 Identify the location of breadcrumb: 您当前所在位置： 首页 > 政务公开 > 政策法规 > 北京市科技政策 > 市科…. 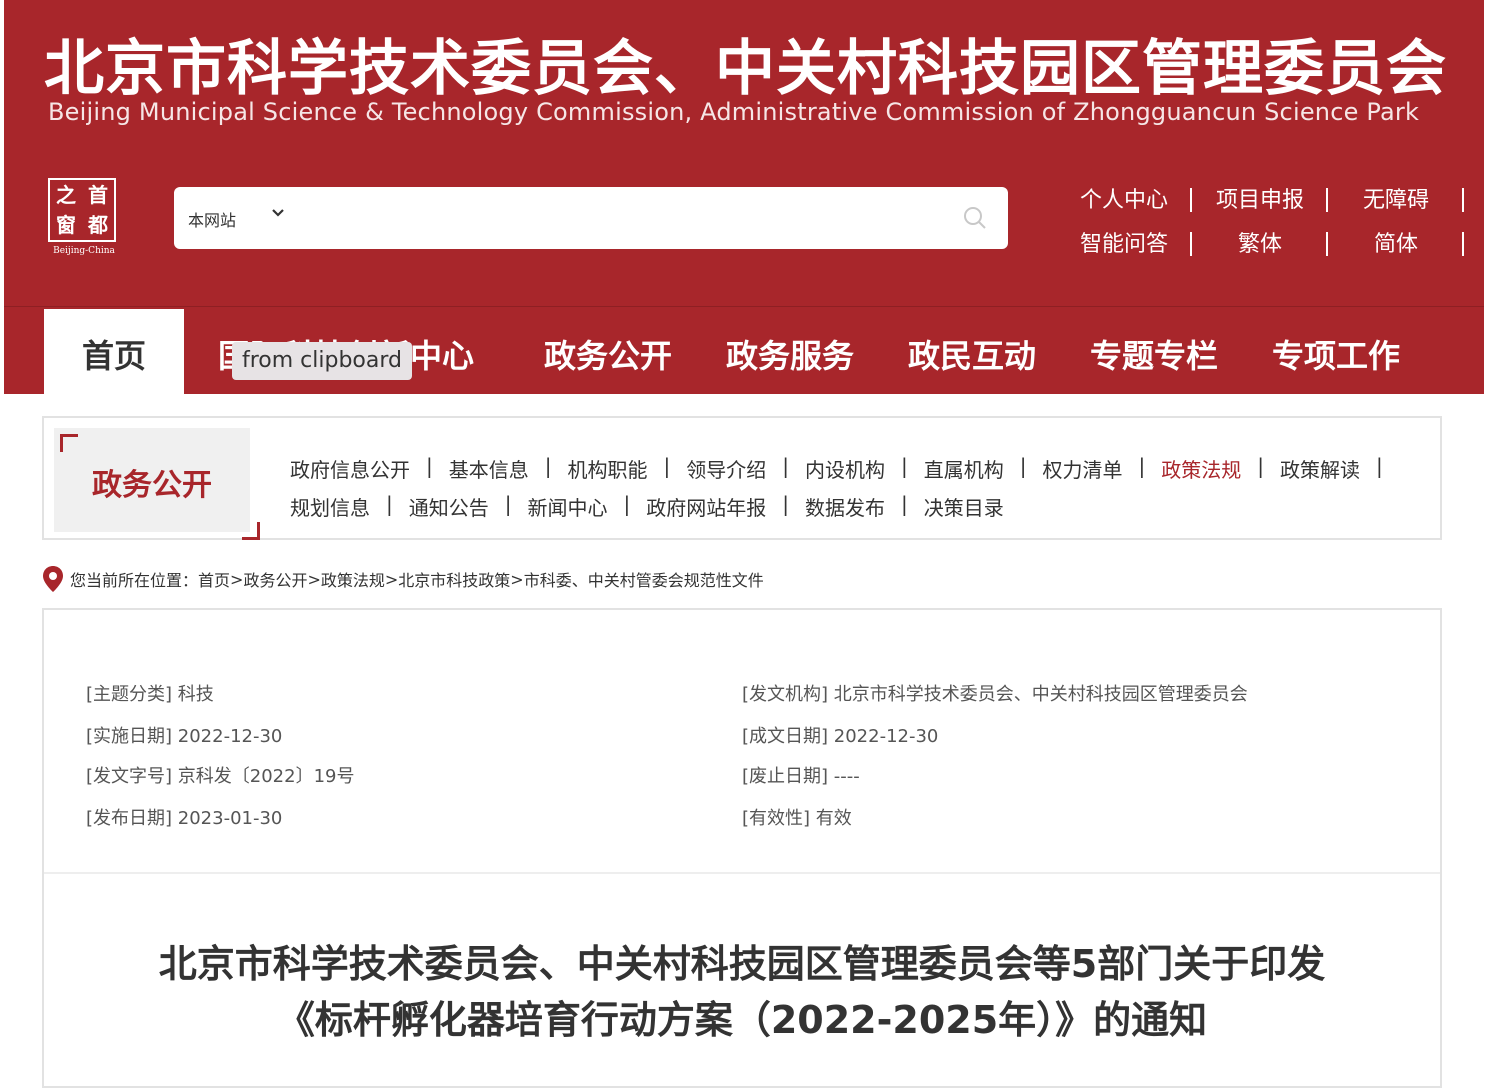
(403, 579).